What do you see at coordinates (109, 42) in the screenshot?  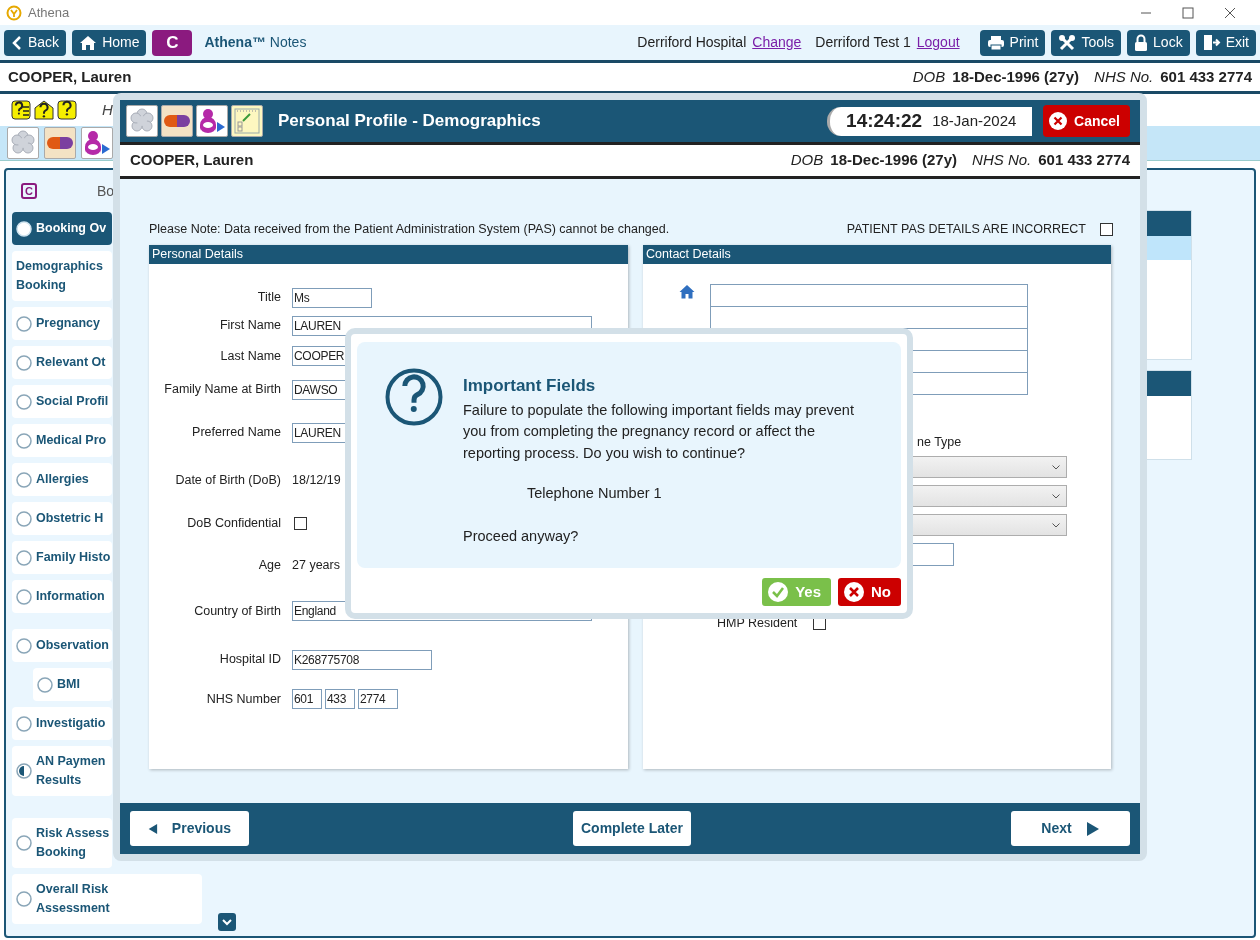 I see `home-button: Home` at bounding box center [109, 42].